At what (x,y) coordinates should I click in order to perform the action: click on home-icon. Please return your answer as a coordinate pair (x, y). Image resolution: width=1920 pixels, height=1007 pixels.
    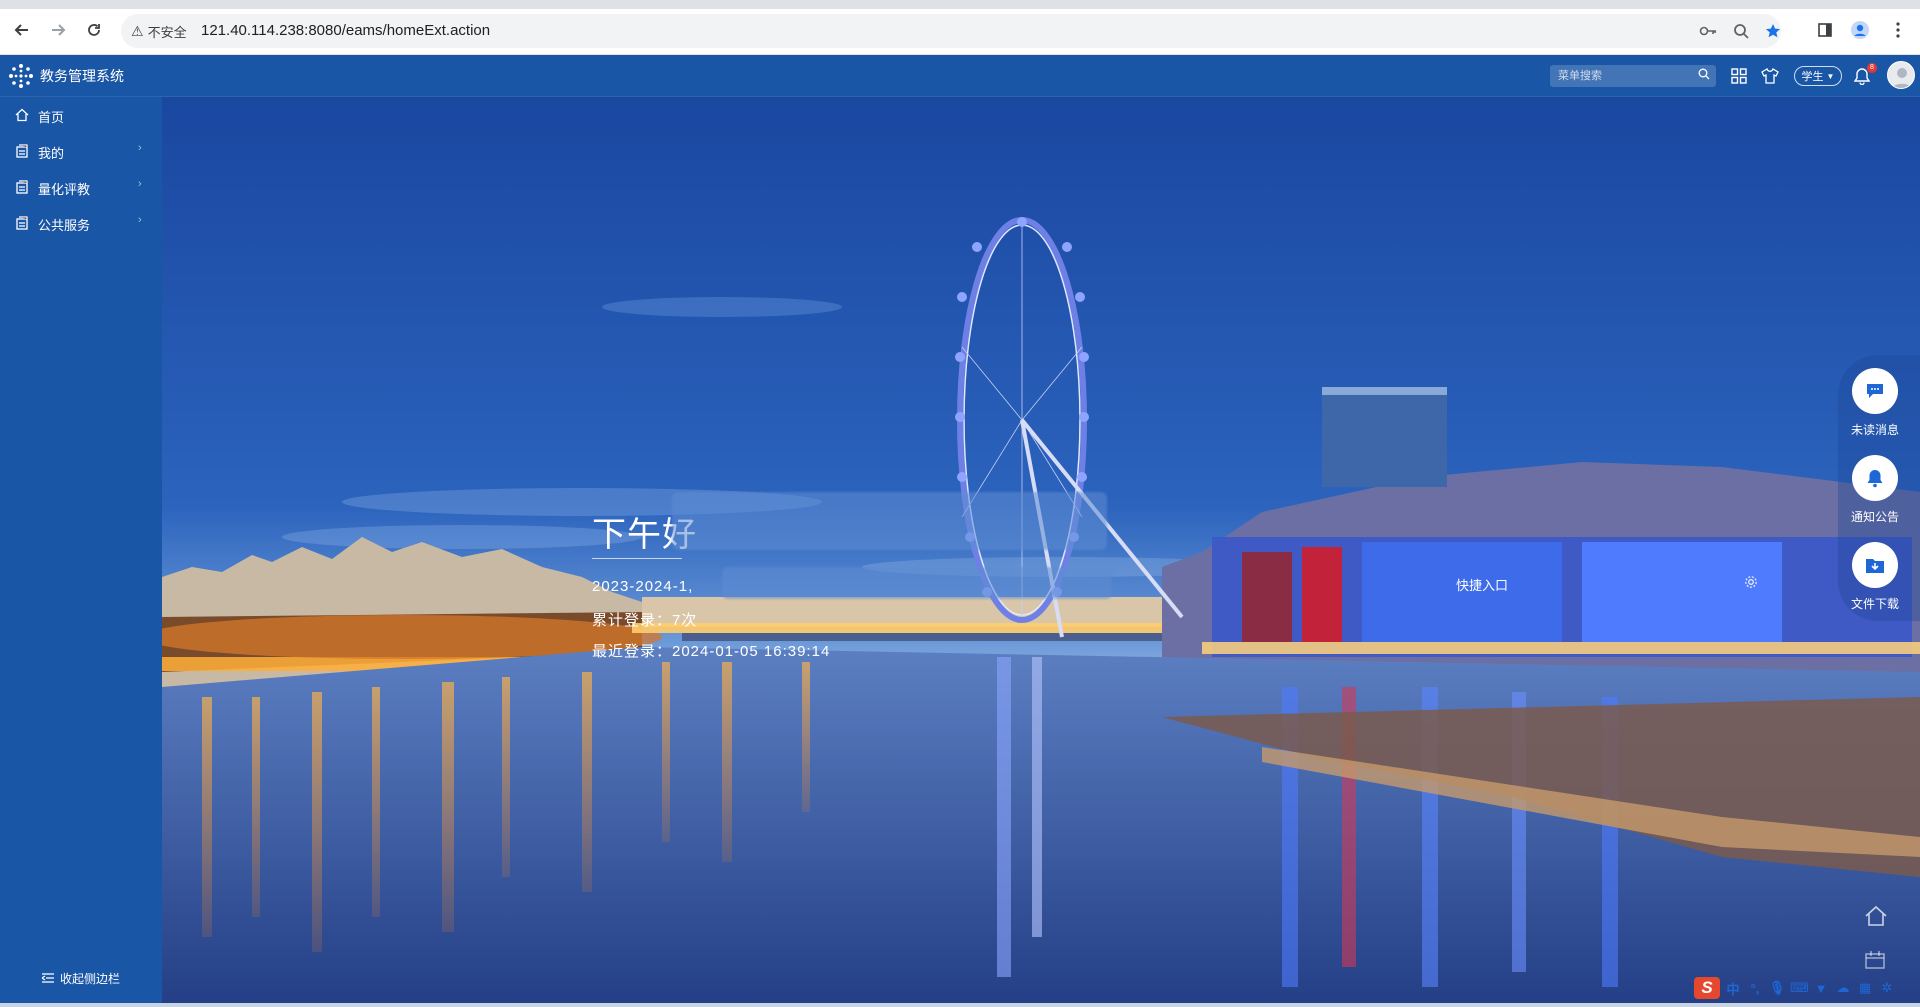
    Looking at the image, I should click on (22, 115).